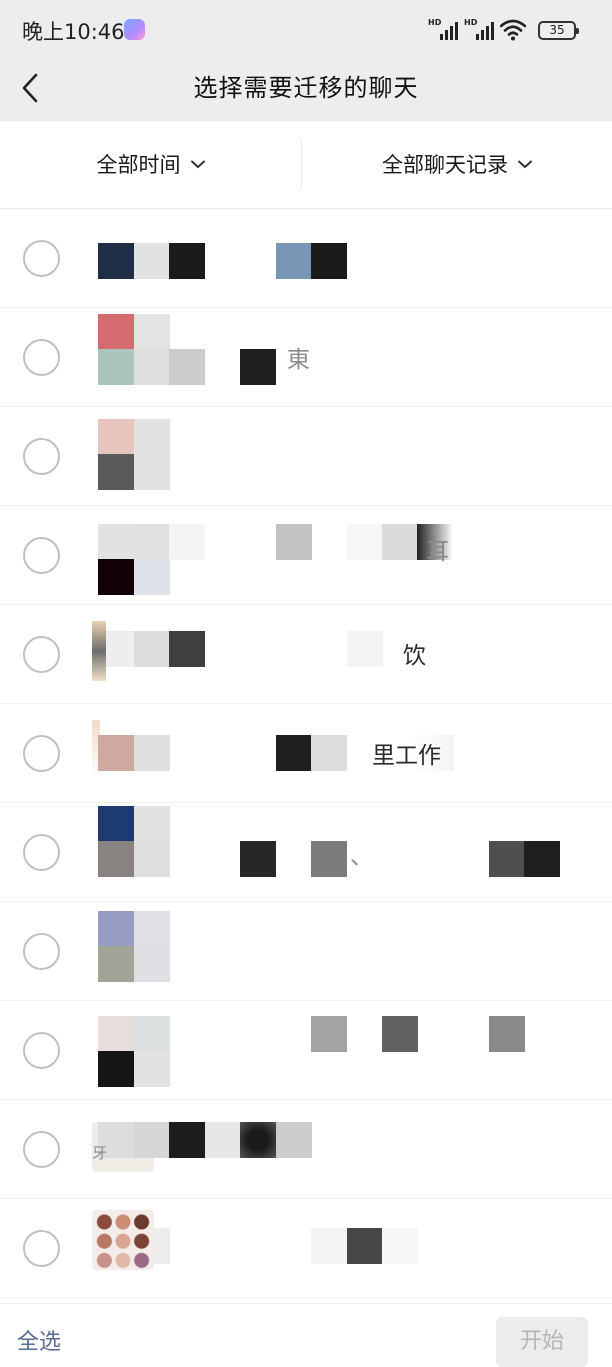 This screenshot has width=612, height=1367. I want to click on filter-bar: 全部时间 全部聊天记录, so click(306, 165).